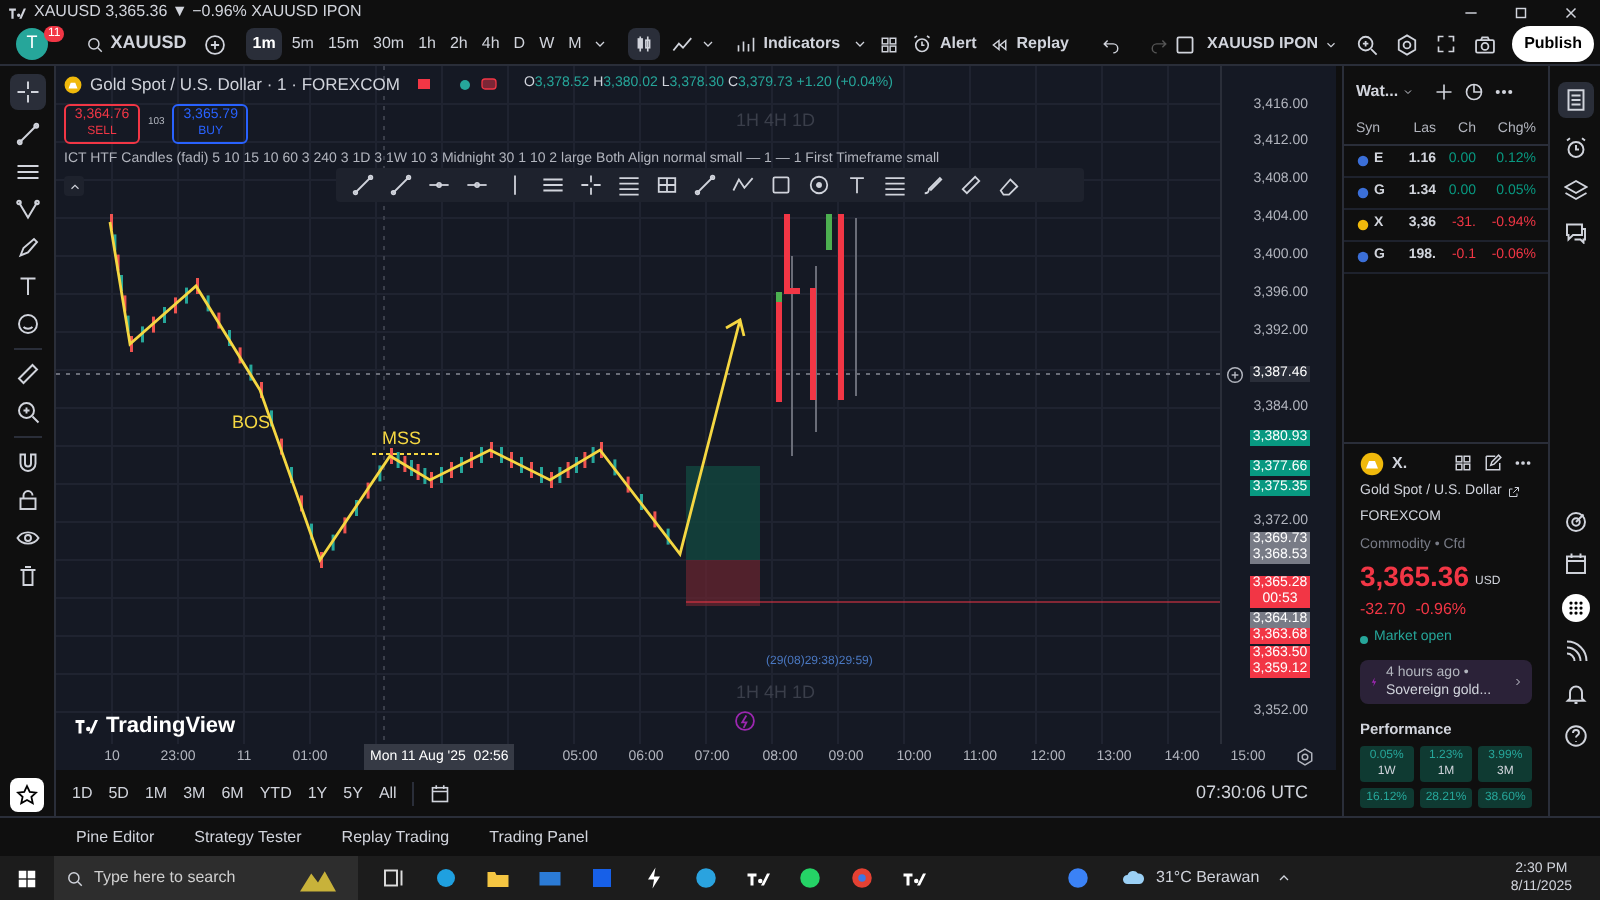  Describe the element at coordinates (302, 44) in the screenshot. I see `interval-button: 5m` at that location.